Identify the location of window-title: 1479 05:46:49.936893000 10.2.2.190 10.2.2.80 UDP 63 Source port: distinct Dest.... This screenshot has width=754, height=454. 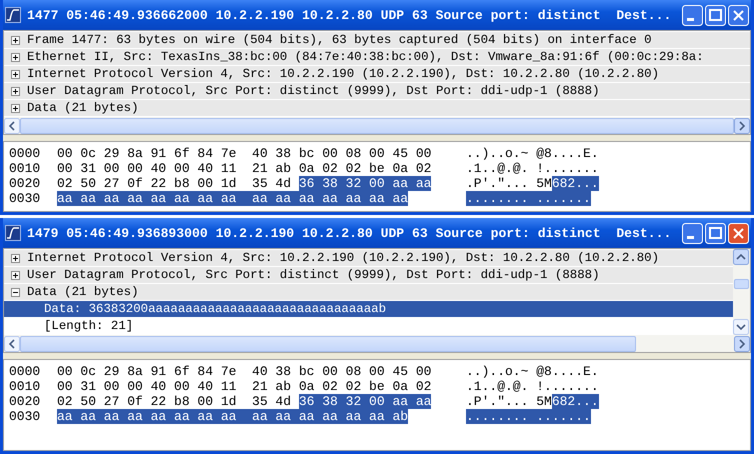
(349, 233).